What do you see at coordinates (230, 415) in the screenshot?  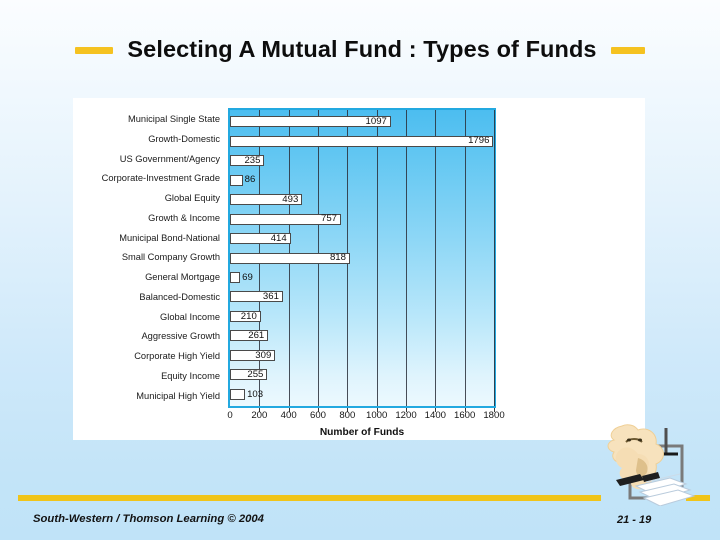 I see `chart-x-tick-label: 0` at bounding box center [230, 415].